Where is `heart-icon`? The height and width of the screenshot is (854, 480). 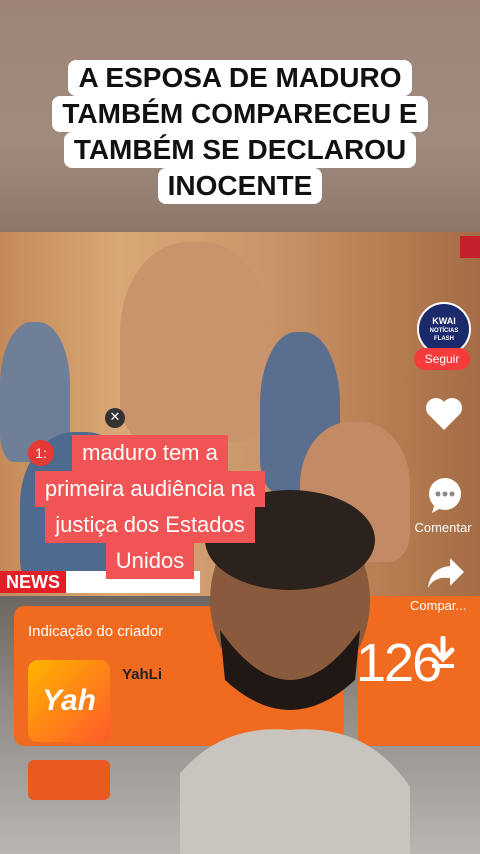
heart-icon is located at coordinates (444, 414).